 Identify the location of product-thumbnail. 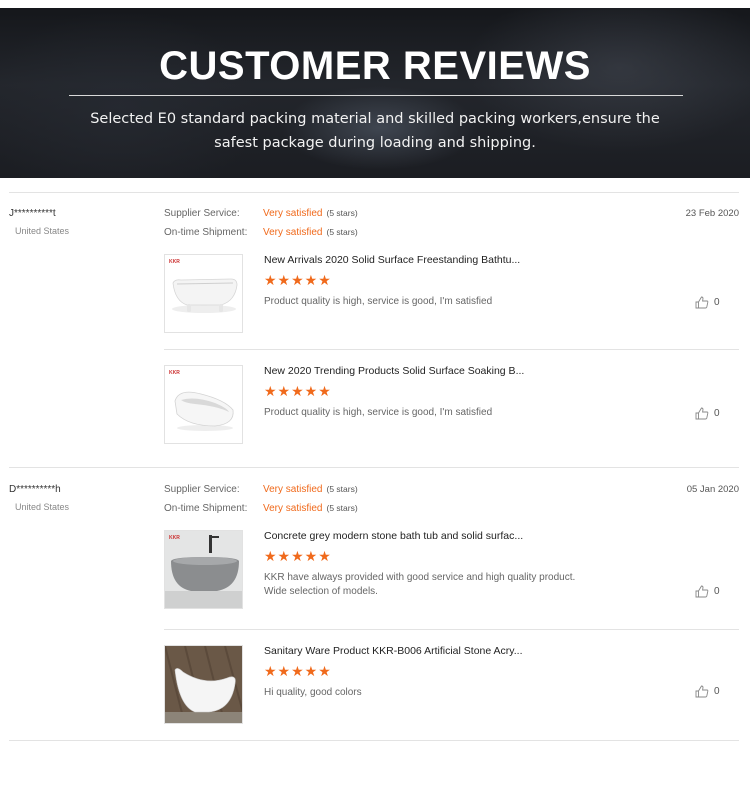
(203, 684).